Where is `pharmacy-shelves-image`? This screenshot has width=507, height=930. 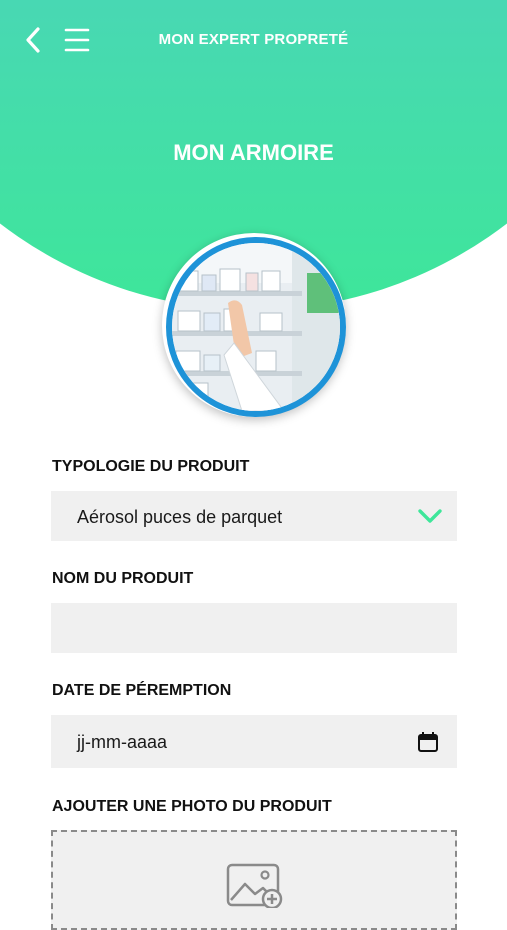
pharmacy-shelves-image is located at coordinates (256, 327).